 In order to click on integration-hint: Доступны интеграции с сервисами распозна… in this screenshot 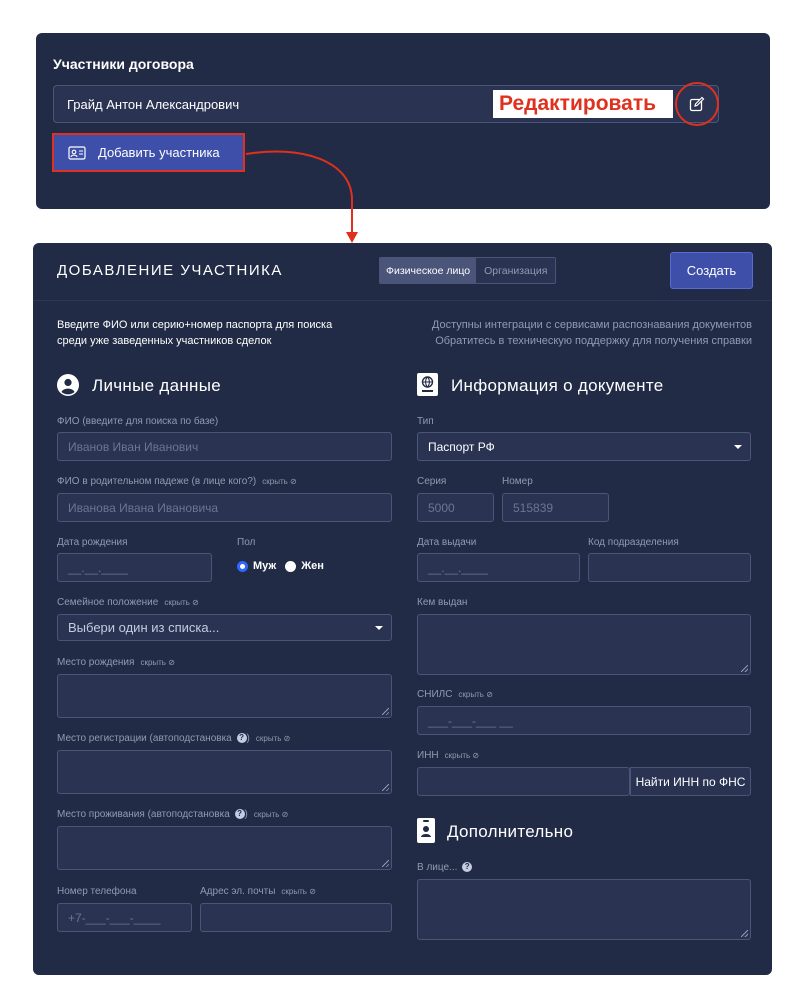, I will do `click(592, 333)`.